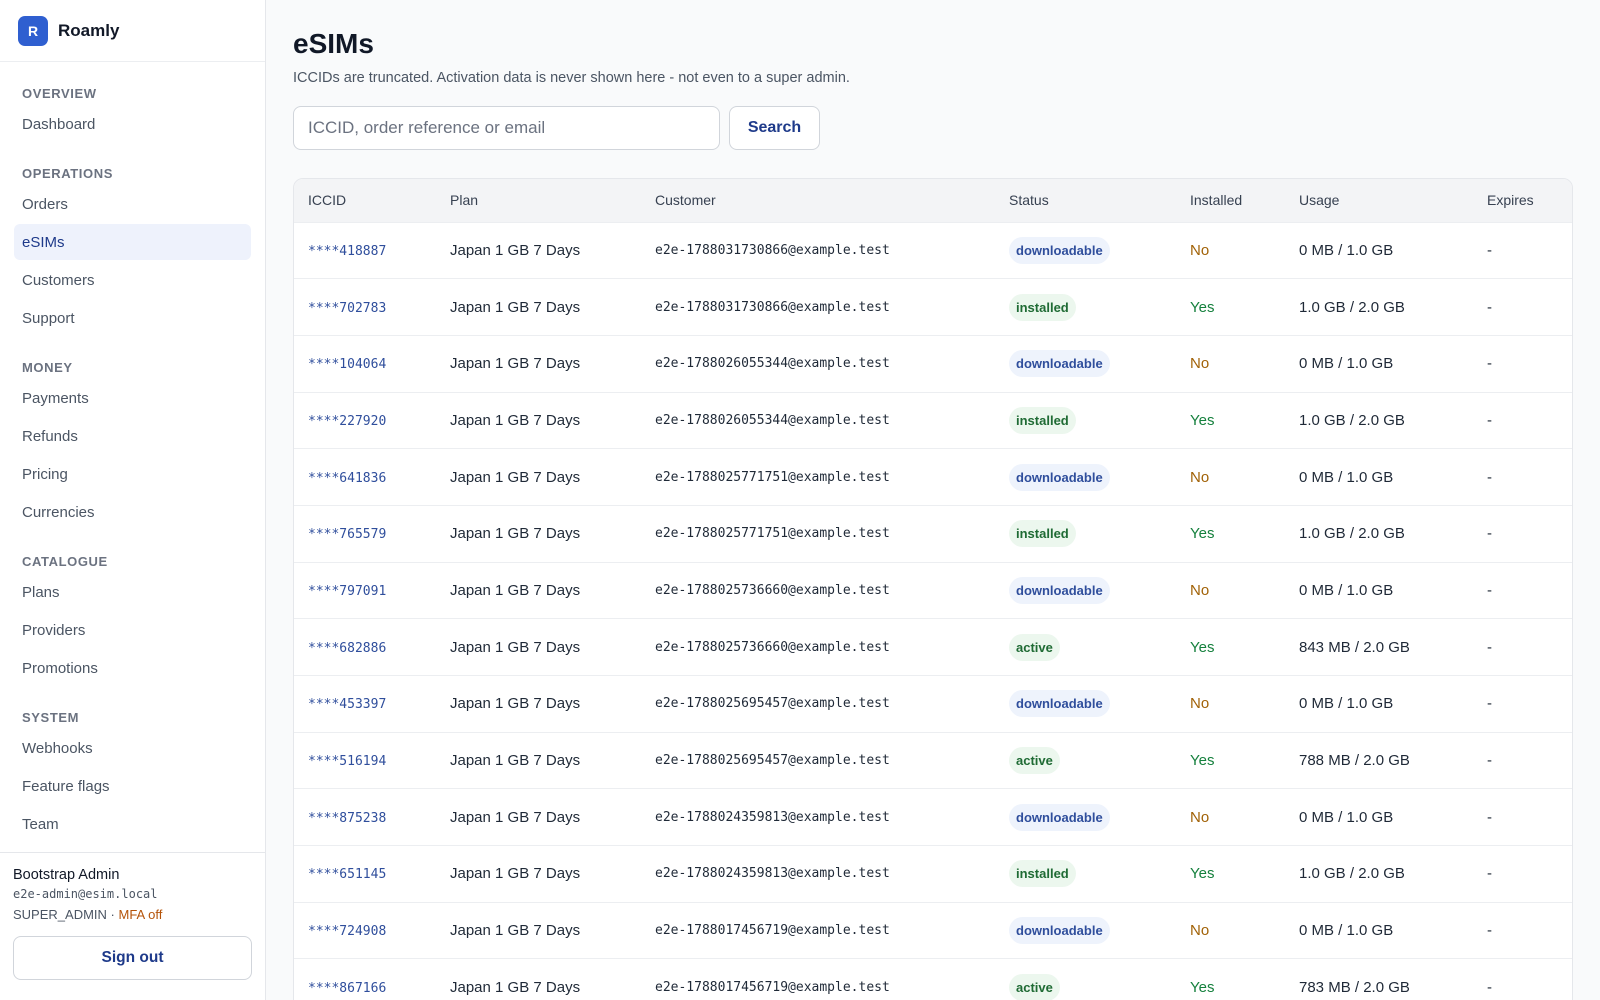 This screenshot has width=1600, height=1000. Describe the element at coordinates (132, 668) in the screenshot. I see `sidebar-item-promotions: Promotions` at that location.